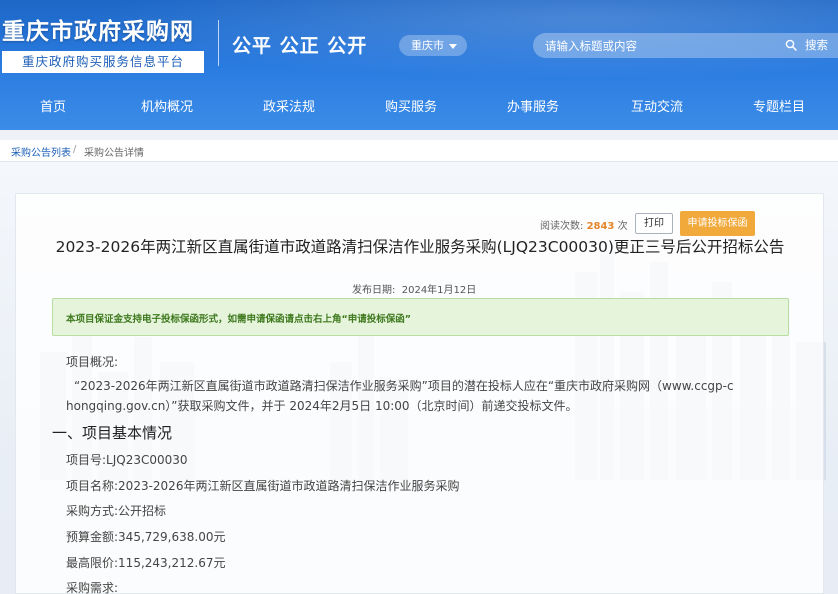 This screenshot has height=594, width=838. What do you see at coordinates (238, 319) in the screenshot?
I see `guarantee-notice-text: 本项目保证金支持电子投标保函形式，如需申请保函请点击右上角“申请投标保函”` at bounding box center [238, 319].